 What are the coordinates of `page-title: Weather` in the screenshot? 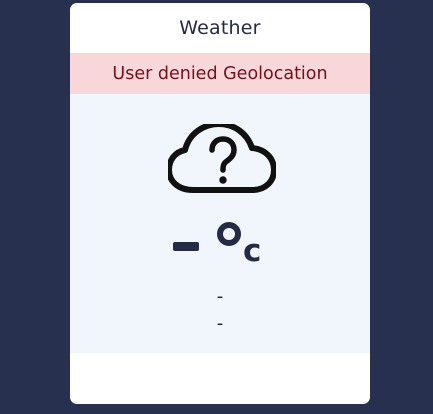 It's located at (220, 28).